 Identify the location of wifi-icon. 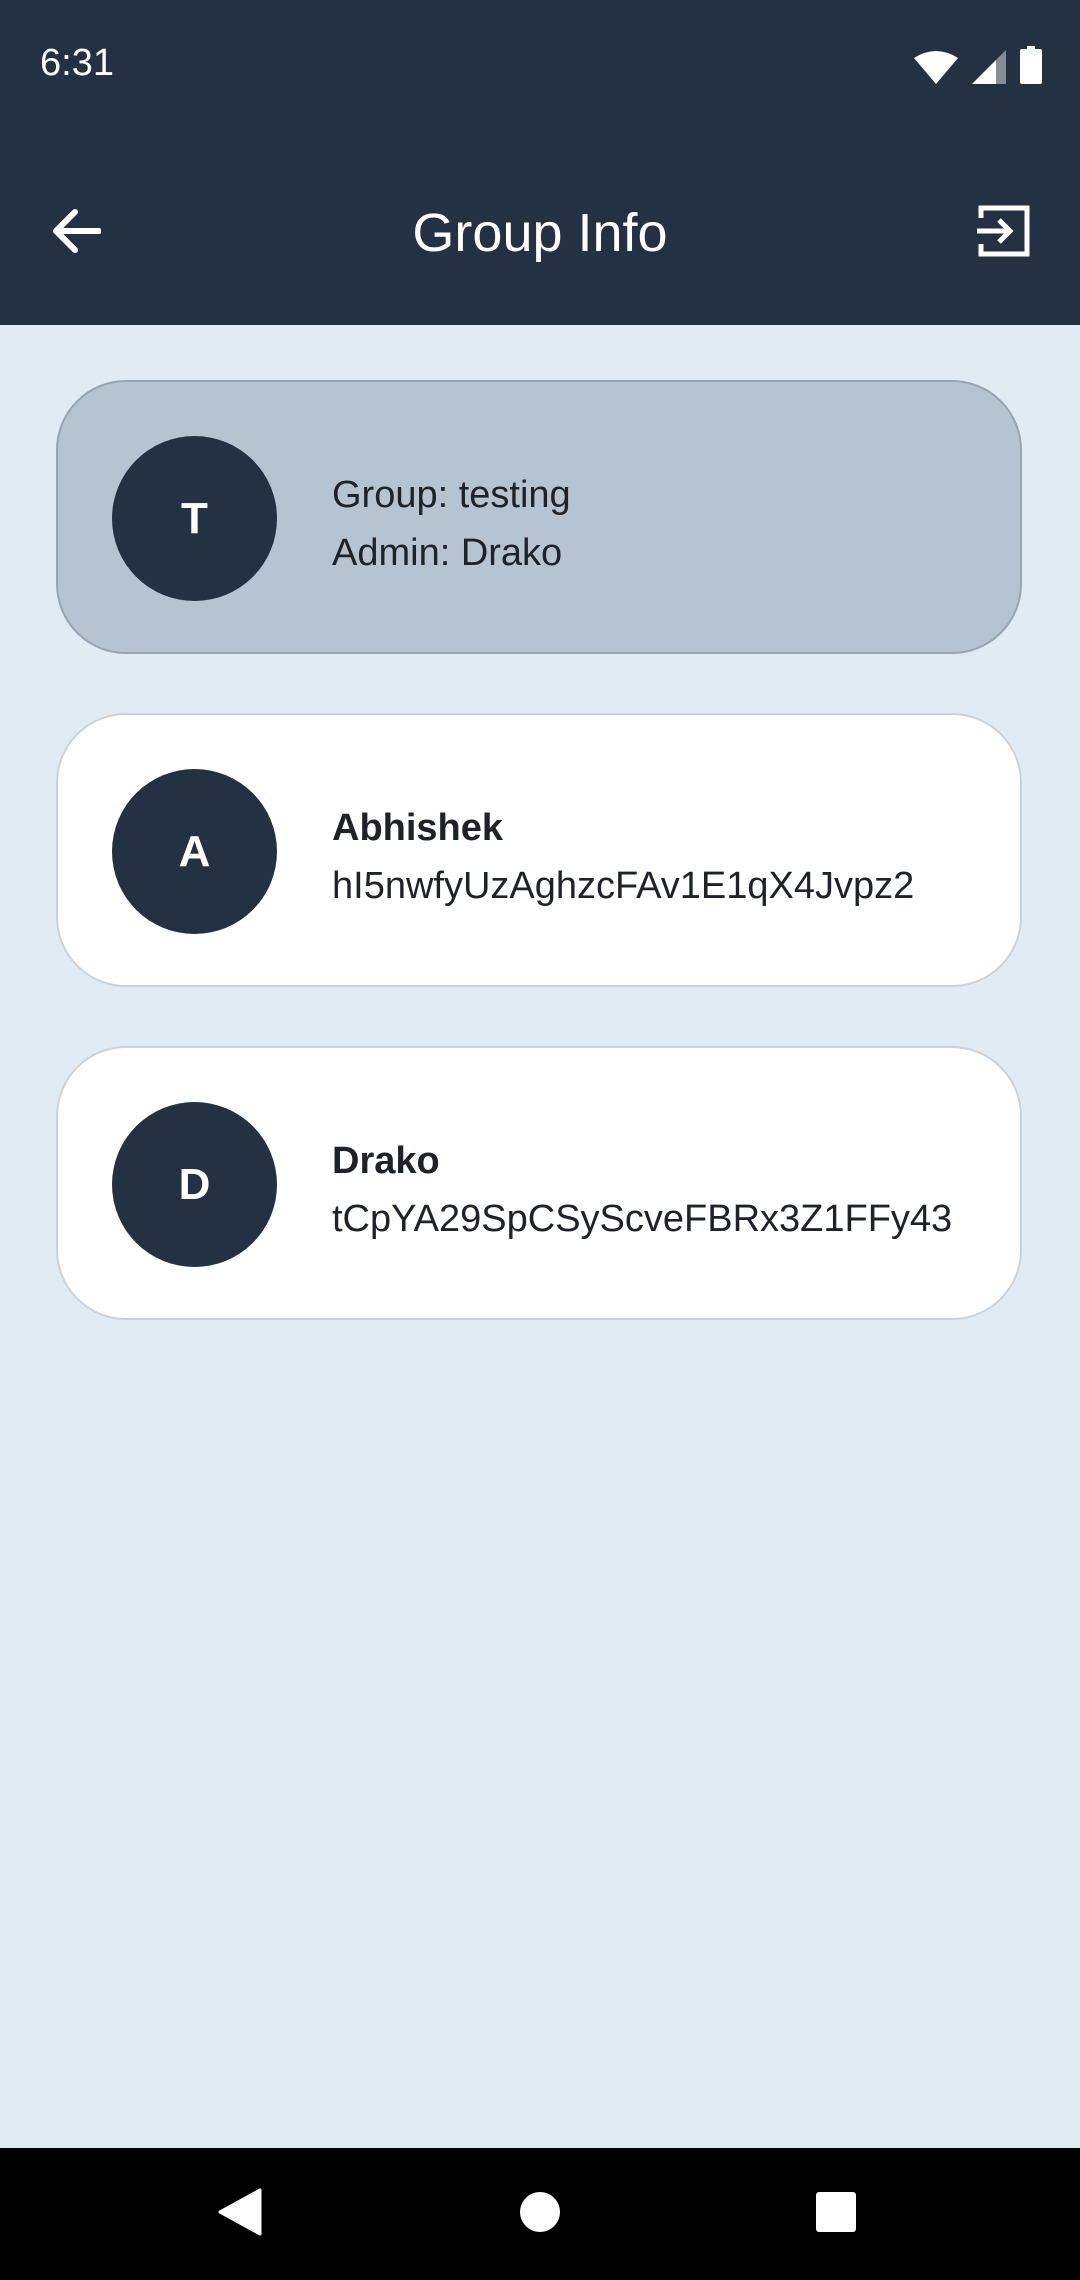
(936, 67).